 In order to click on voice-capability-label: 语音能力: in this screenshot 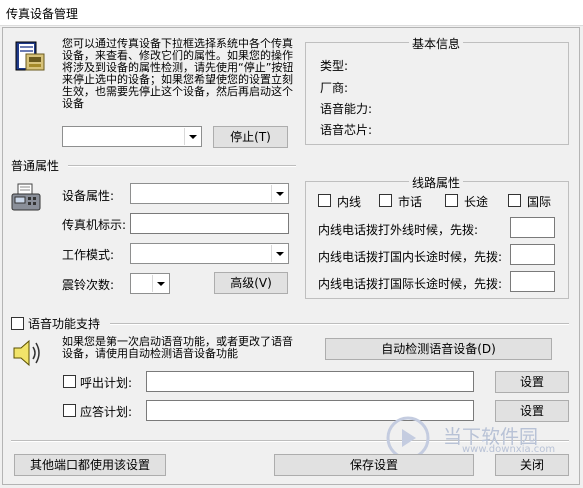, I will do `click(346, 109)`.